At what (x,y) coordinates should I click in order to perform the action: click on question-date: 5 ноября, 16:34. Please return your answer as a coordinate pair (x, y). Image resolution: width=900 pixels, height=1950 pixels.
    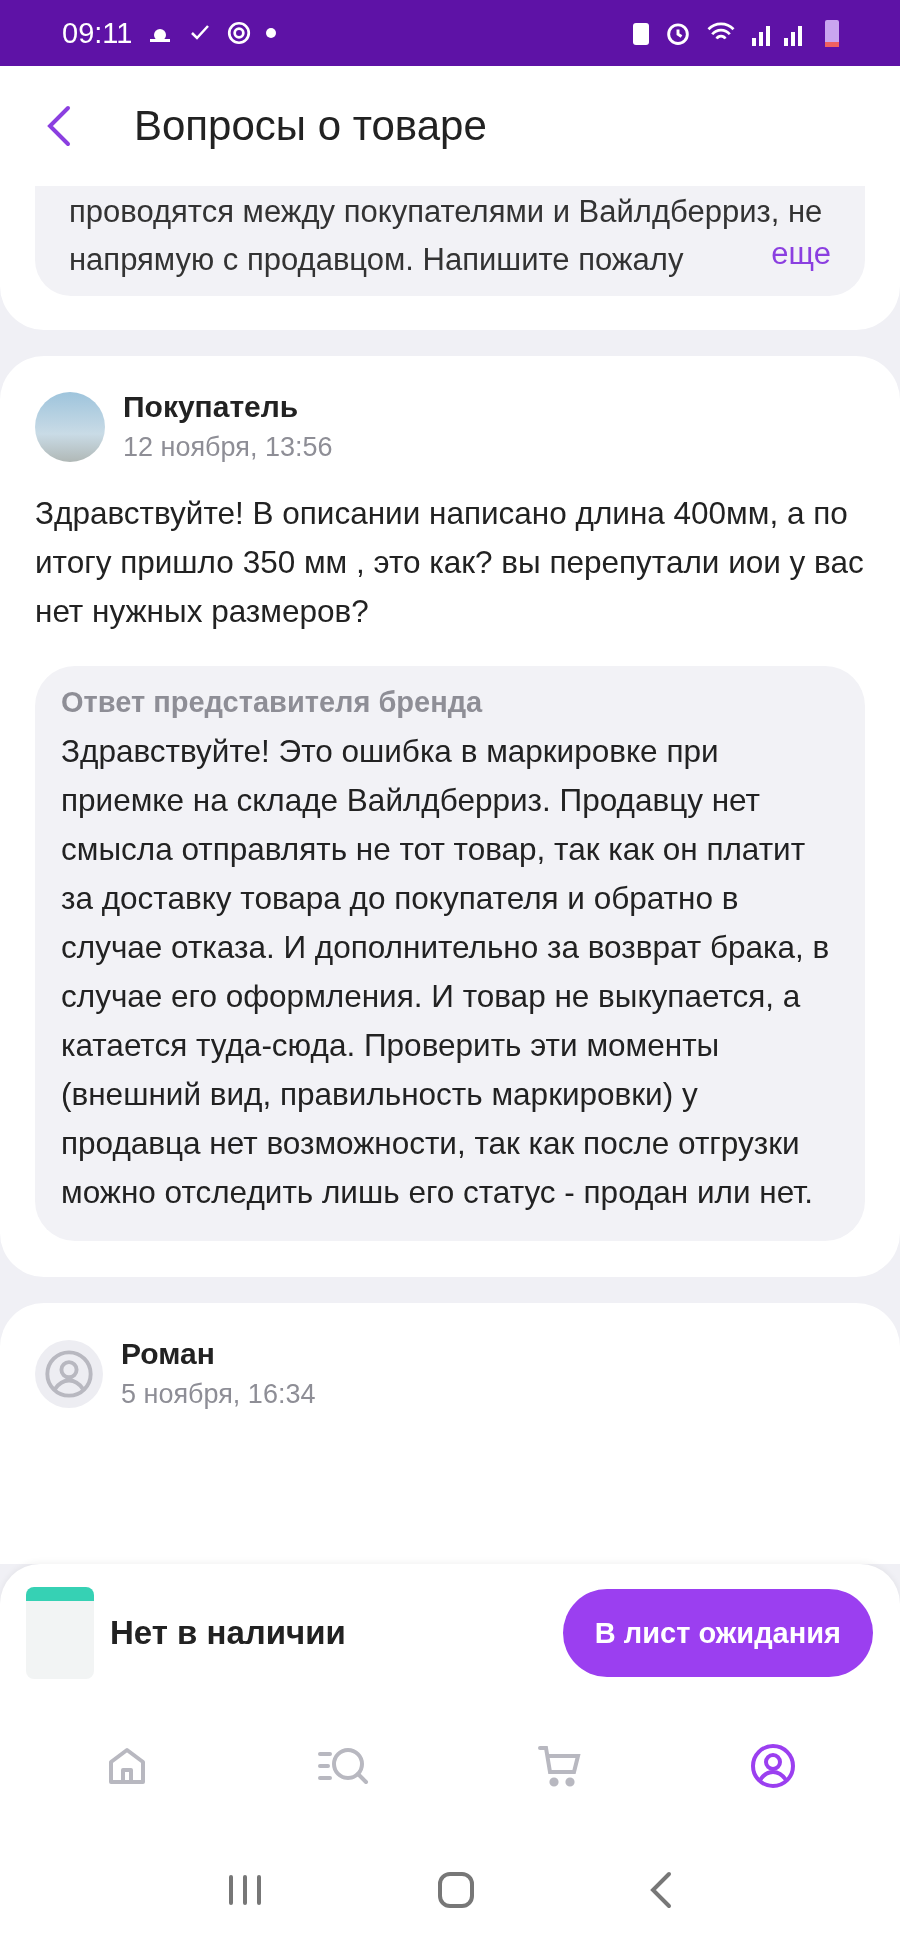
    Looking at the image, I should click on (218, 1394).